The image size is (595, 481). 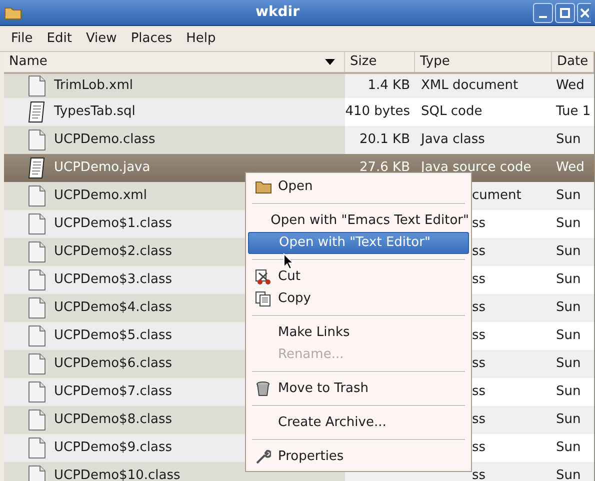 I want to click on file-size: 27.6 KB, so click(x=384, y=168).